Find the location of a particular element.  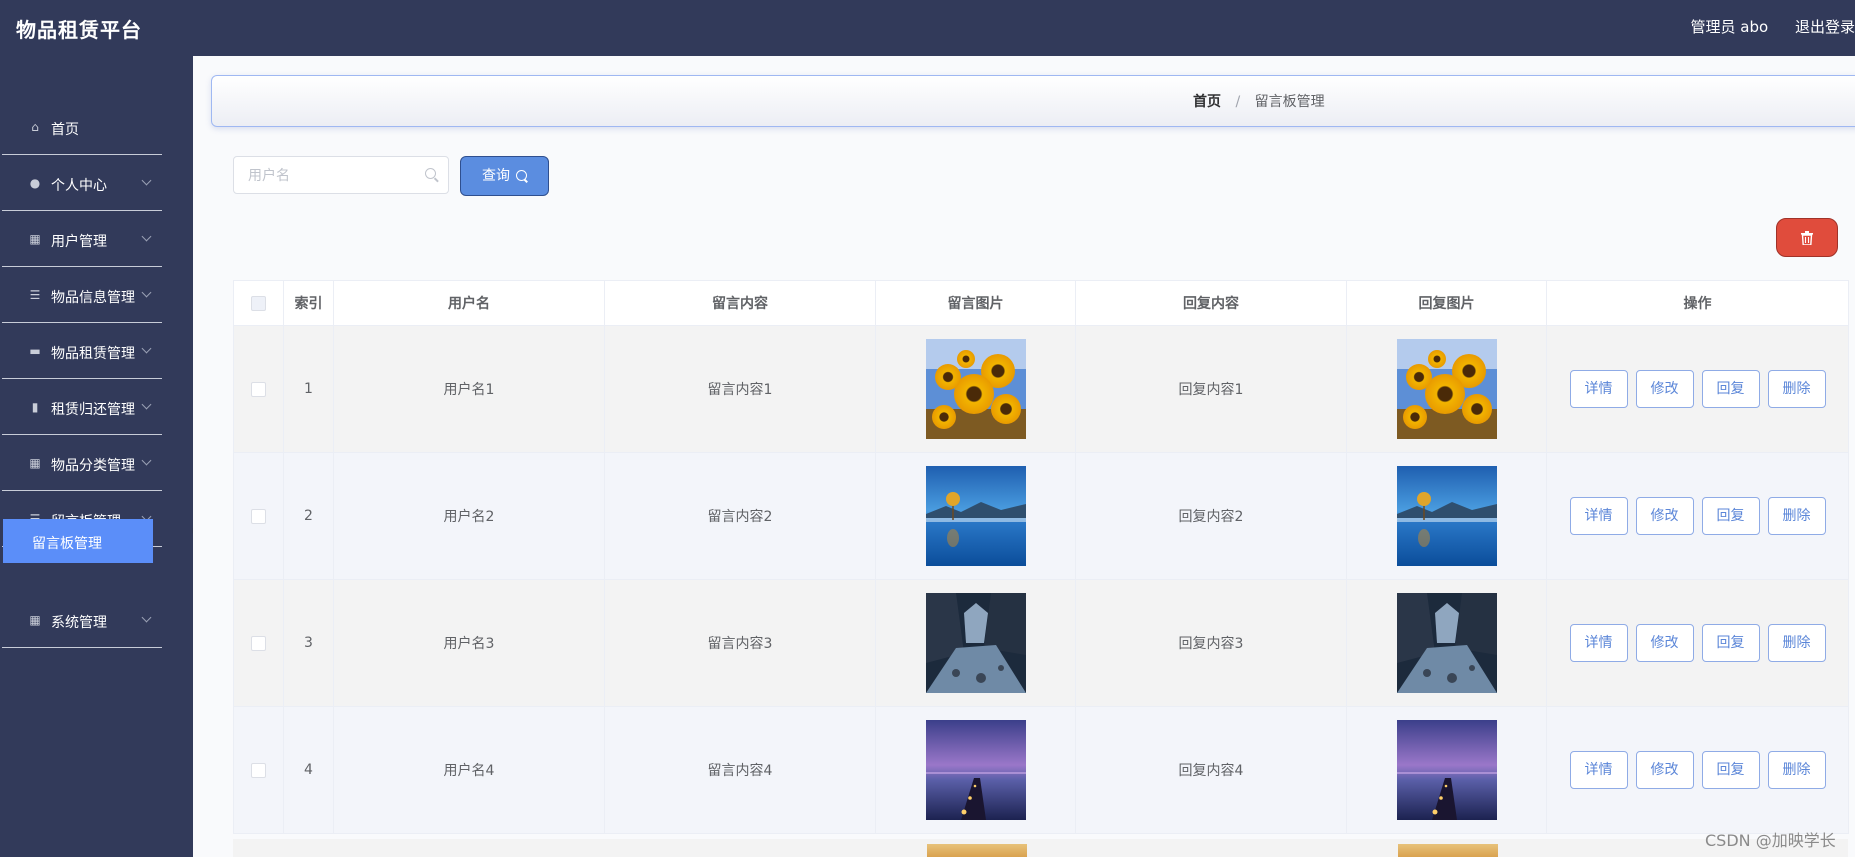

sidebar-item-label: 个人中心 is located at coordinates (79, 186).